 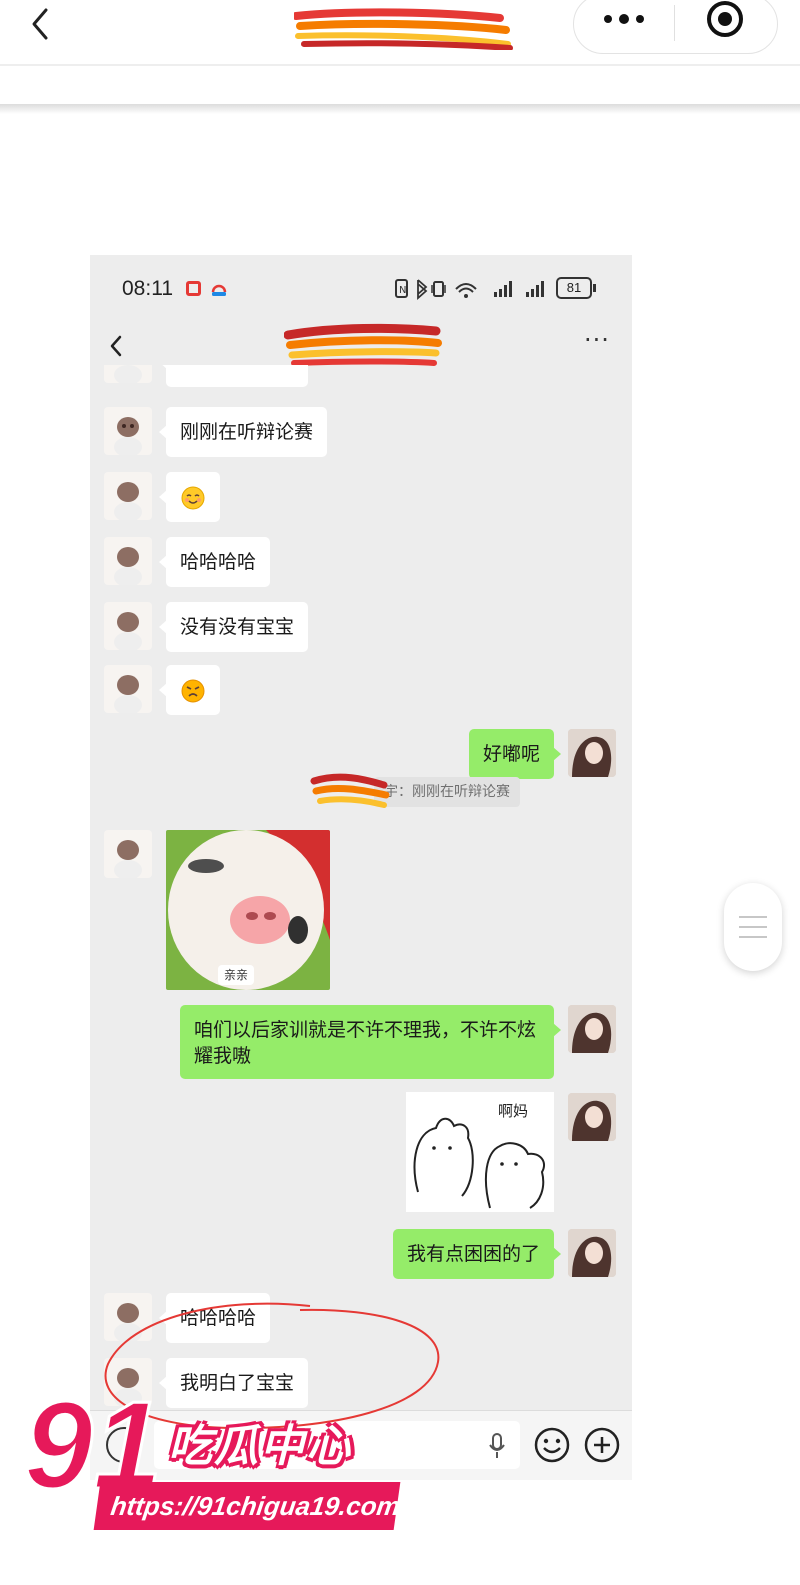 I want to click on my-message-bubble: 好嘟呢, so click(x=515, y=754).